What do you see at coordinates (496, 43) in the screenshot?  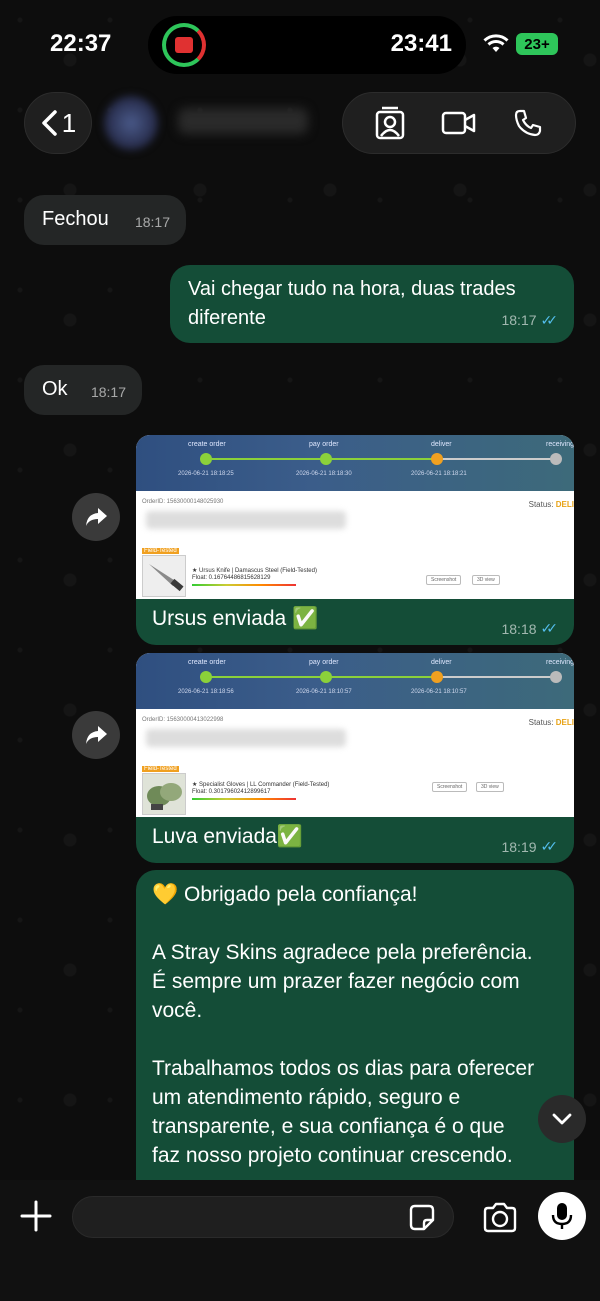 I see `wifi-icon` at bounding box center [496, 43].